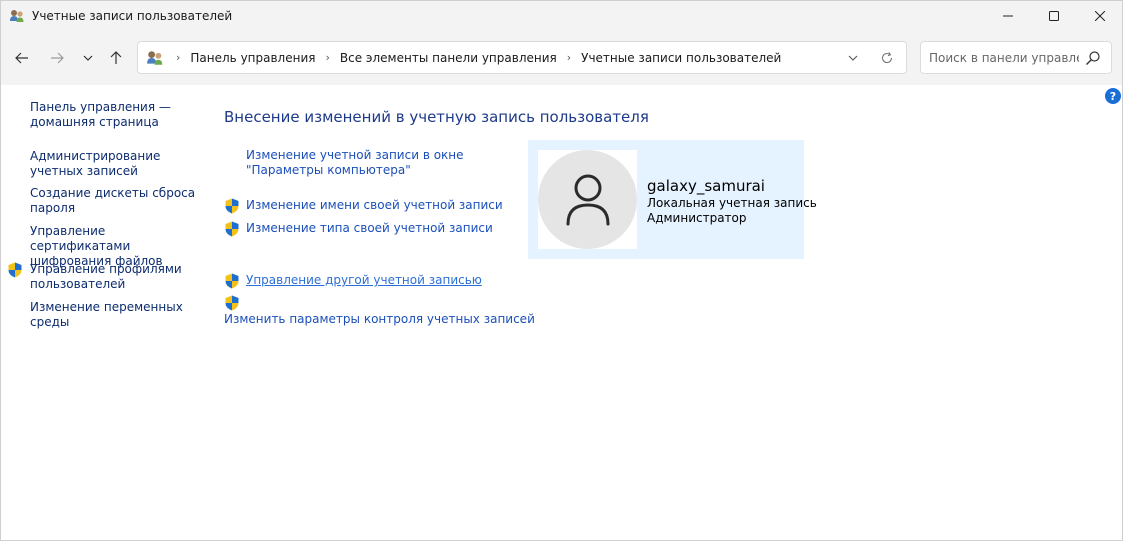 The width and height of the screenshot is (1123, 541). What do you see at coordinates (448, 58) in the screenshot?
I see `breadcrumb-all-items: Все элементы панели управления` at bounding box center [448, 58].